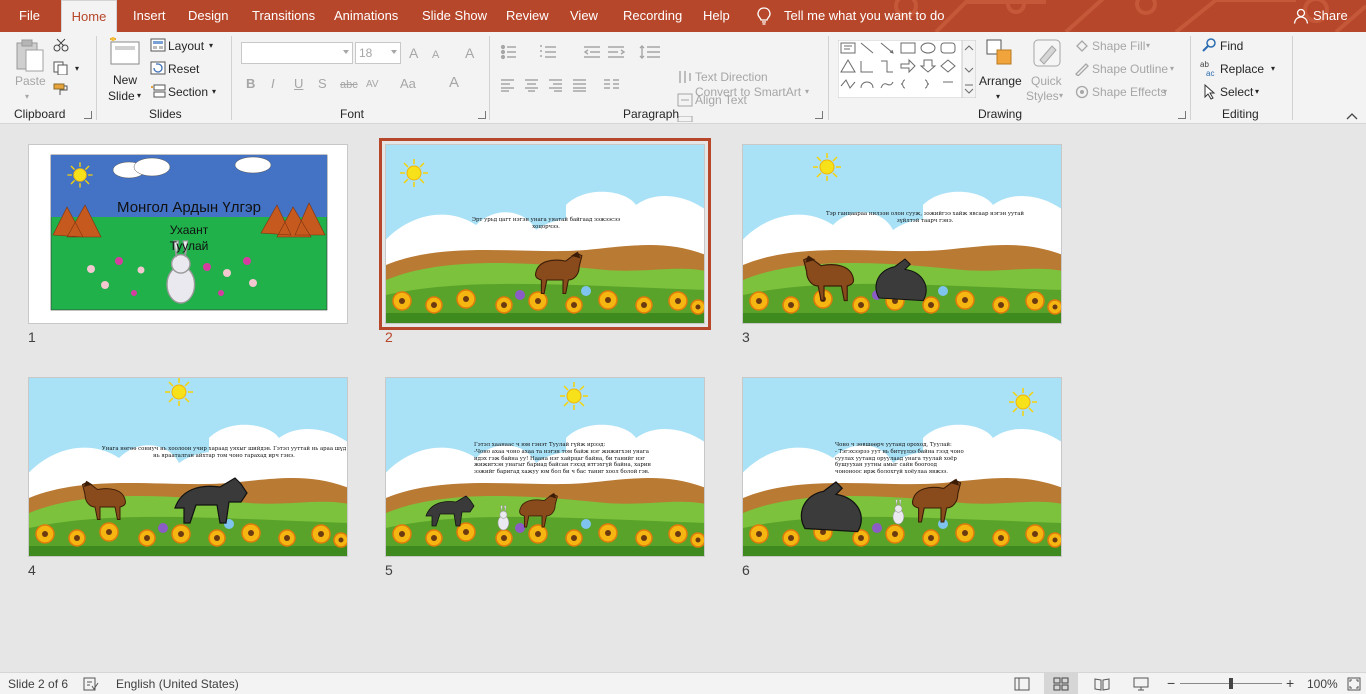 This screenshot has width=1366, height=694. Describe the element at coordinates (685, 77) in the screenshot. I see `text-direction-icon` at that location.